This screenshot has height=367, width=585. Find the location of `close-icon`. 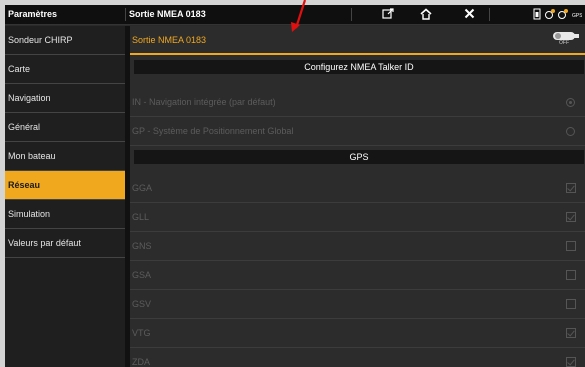

close-icon is located at coordinates (469, 15).